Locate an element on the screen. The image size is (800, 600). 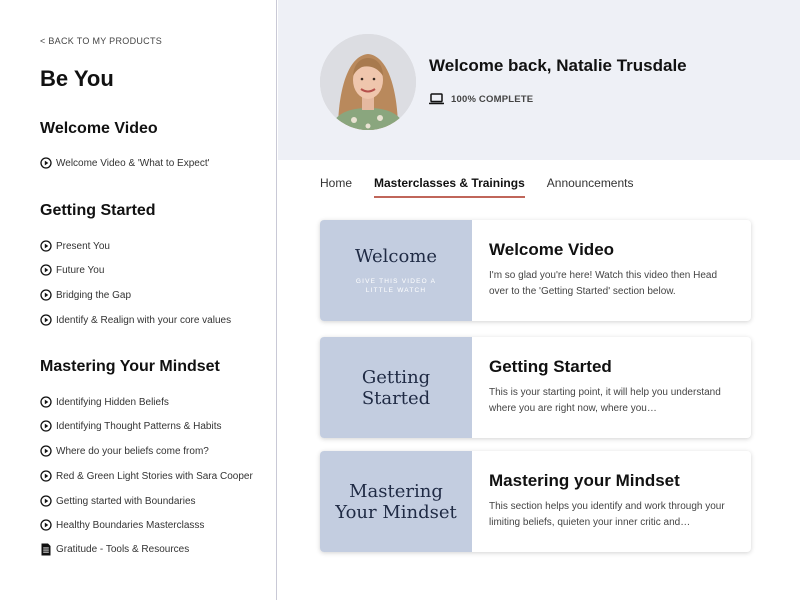
thumbnail-title: Mastering Your Mindset is located at coordinates (396, 501).